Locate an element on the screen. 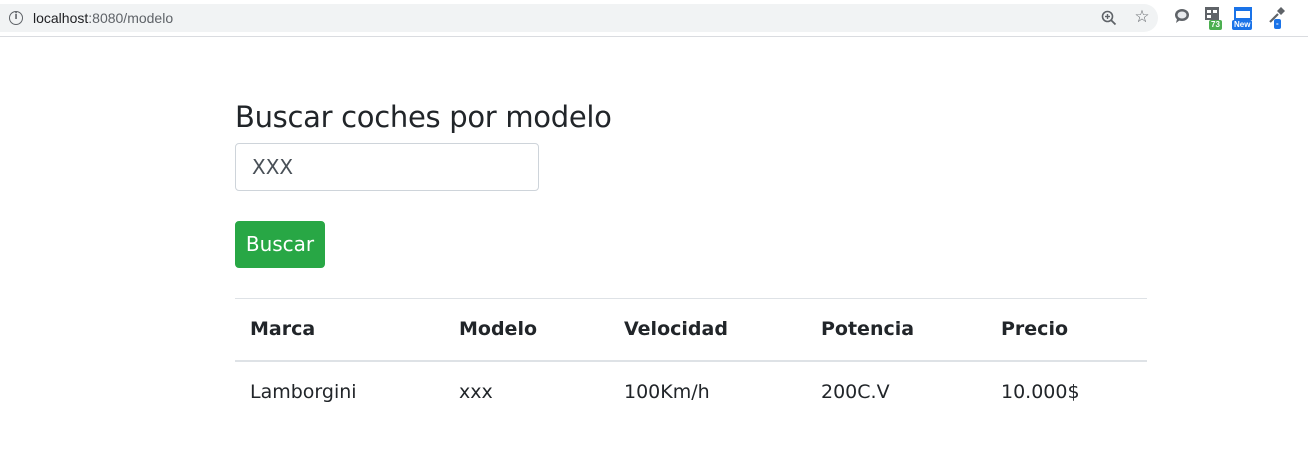 The image size is (1308, 460). cell-marca: Lamborgini is located at coordinates (303, 392).